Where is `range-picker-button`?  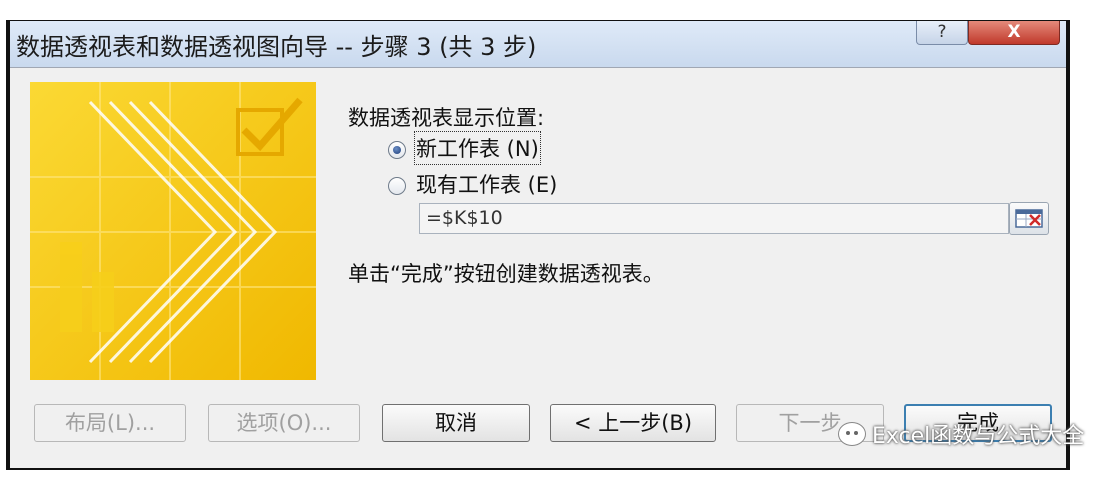
range-picker-button is located at coordinates (1029, 218).